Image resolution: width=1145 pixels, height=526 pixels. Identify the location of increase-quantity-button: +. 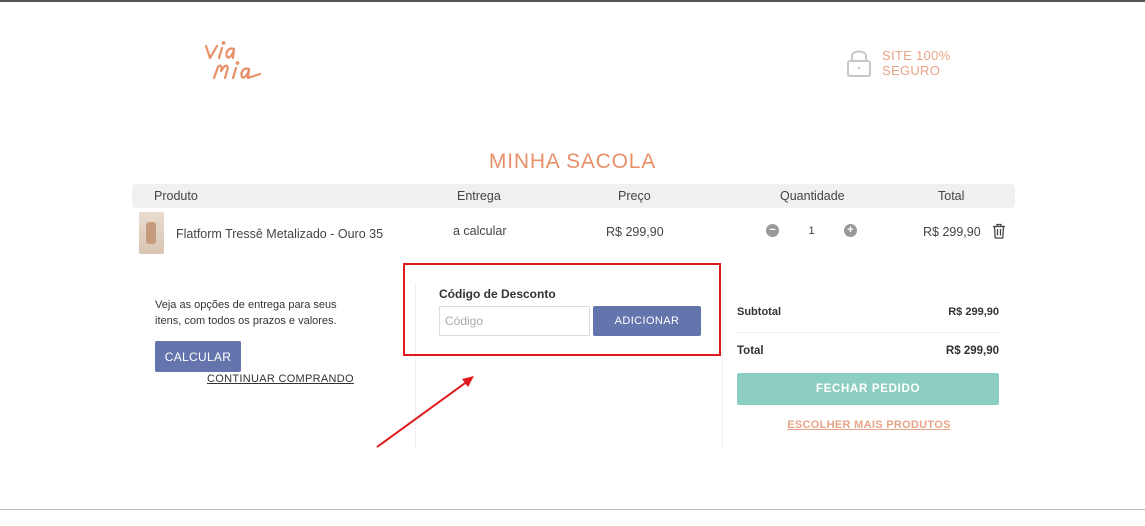
(850, 230).